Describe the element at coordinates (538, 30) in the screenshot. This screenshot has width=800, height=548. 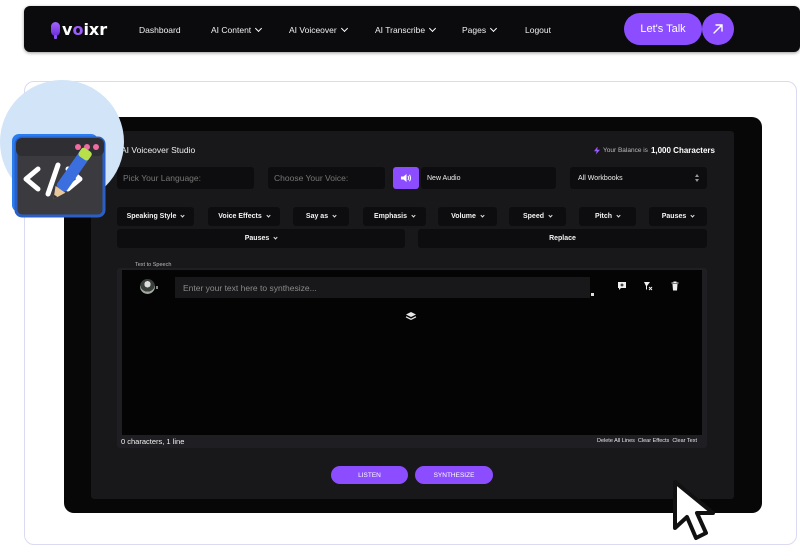
I see `nav-logout: Logout` at that location.